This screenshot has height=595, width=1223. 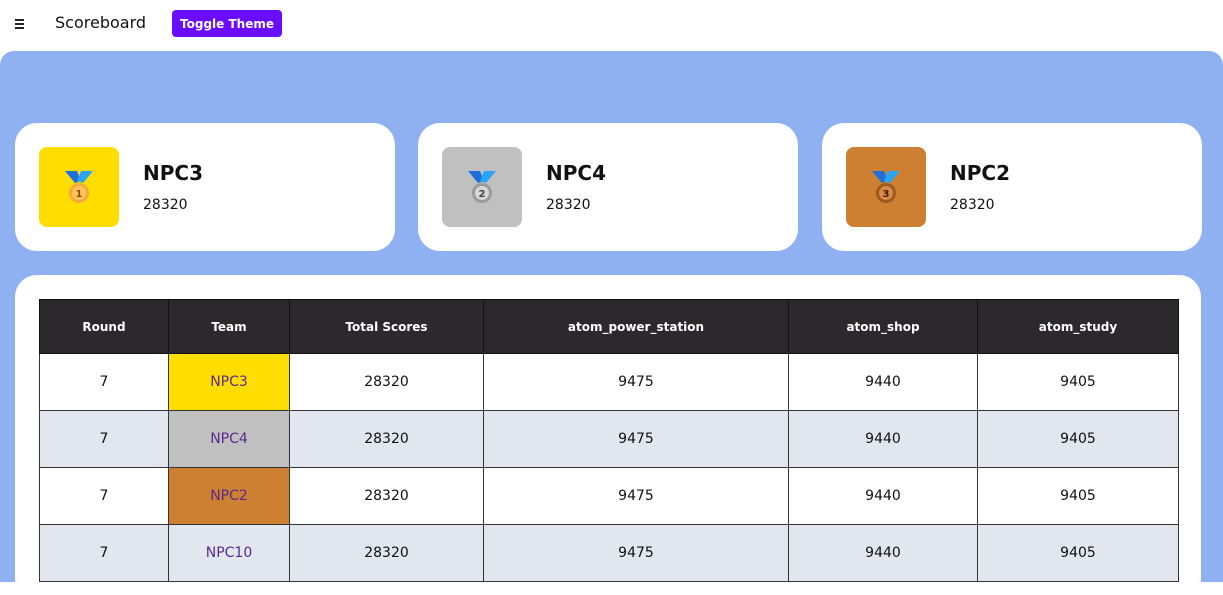 I want to click on podium-team-name: NPC4, so click(x=576, y=173).